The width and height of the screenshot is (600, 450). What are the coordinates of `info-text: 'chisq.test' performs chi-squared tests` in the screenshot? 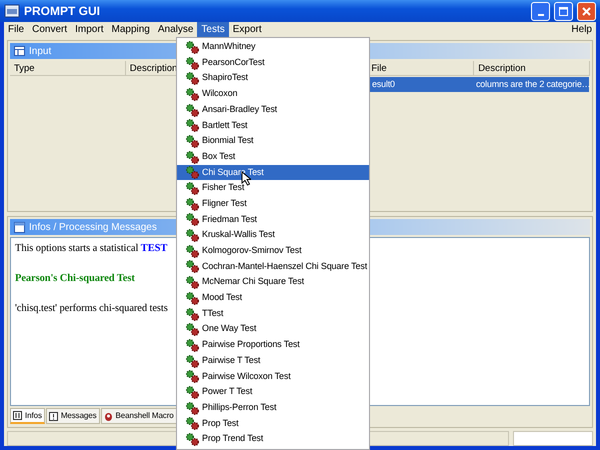 It's located at (91, 309).